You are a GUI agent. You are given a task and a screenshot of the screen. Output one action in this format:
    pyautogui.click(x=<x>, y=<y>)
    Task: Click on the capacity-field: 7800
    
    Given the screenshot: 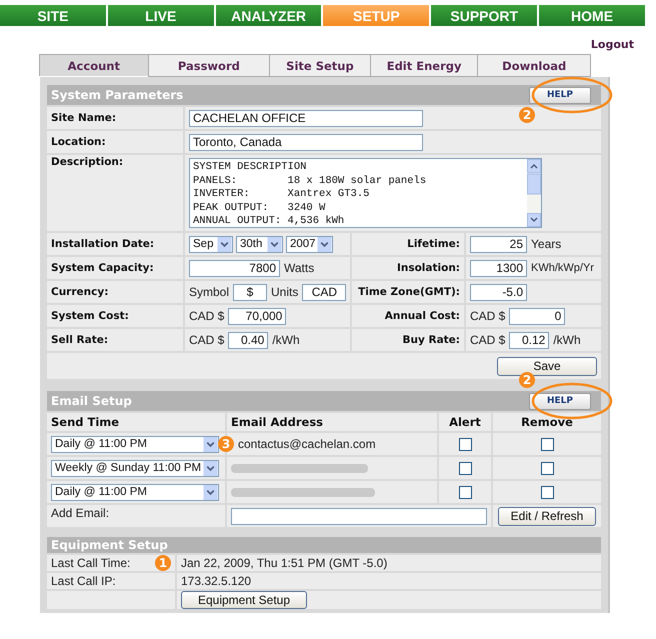 What is the action you would take?
    pyautogui.click(x=234, y=268)
    